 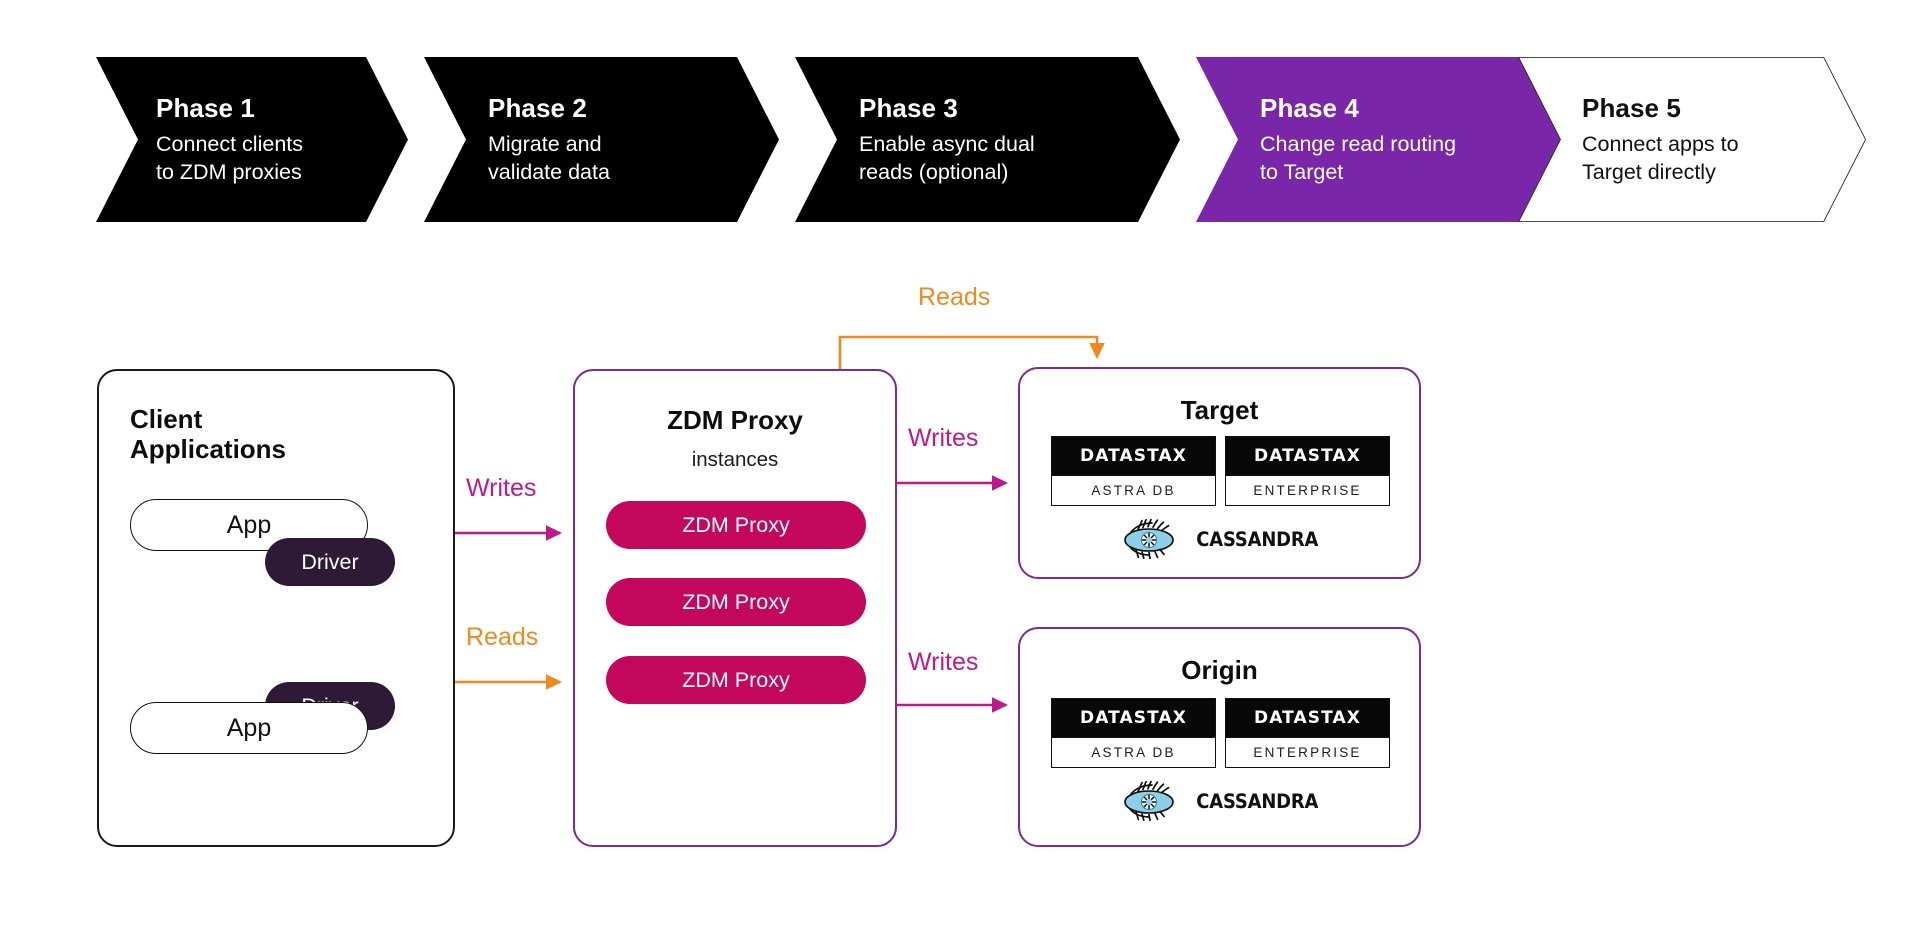 What do you see at coordinates (502, 637) in the screenshot?
I see `arrow-label-client-reads: Reads` at bounding box center [502, 637].